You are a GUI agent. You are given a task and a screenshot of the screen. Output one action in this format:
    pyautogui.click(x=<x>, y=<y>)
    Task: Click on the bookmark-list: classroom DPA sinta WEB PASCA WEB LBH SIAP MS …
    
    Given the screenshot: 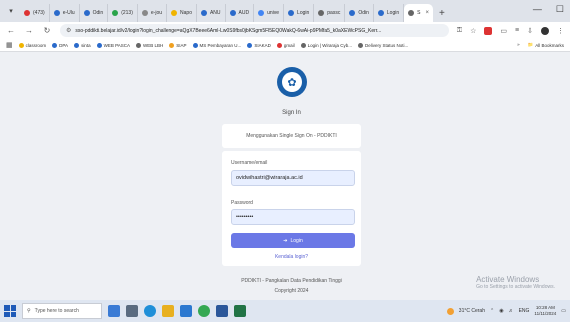 What is the action you would take?
    pyautogui.click(x=213, y=45)
    